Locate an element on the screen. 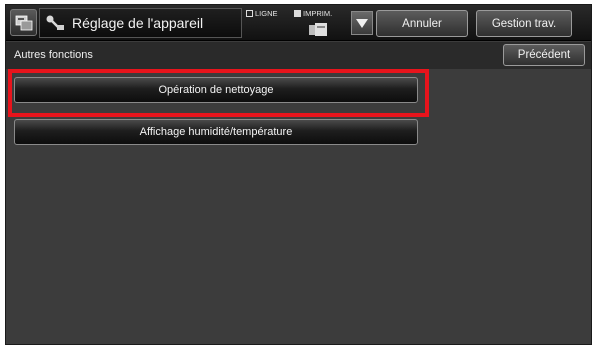 The height and width of the screenshot is (350, 597). device-settings-icon is located at coordinates (23, 22).